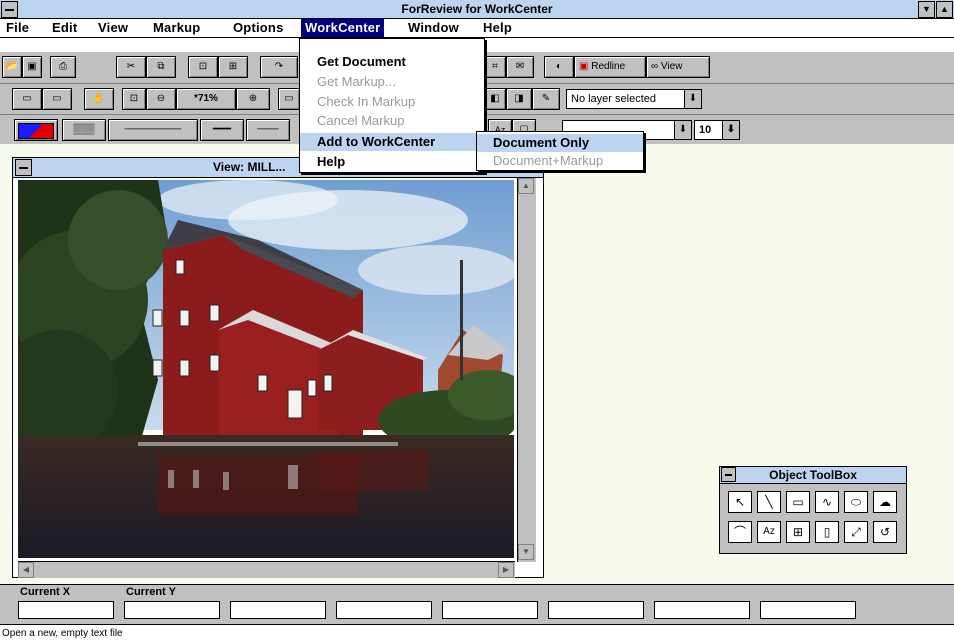 The image size is (954, 643). Describe the element at coordinates (655, 66) in the screenshot. I see `binoculars-icon: ∞` at that location.